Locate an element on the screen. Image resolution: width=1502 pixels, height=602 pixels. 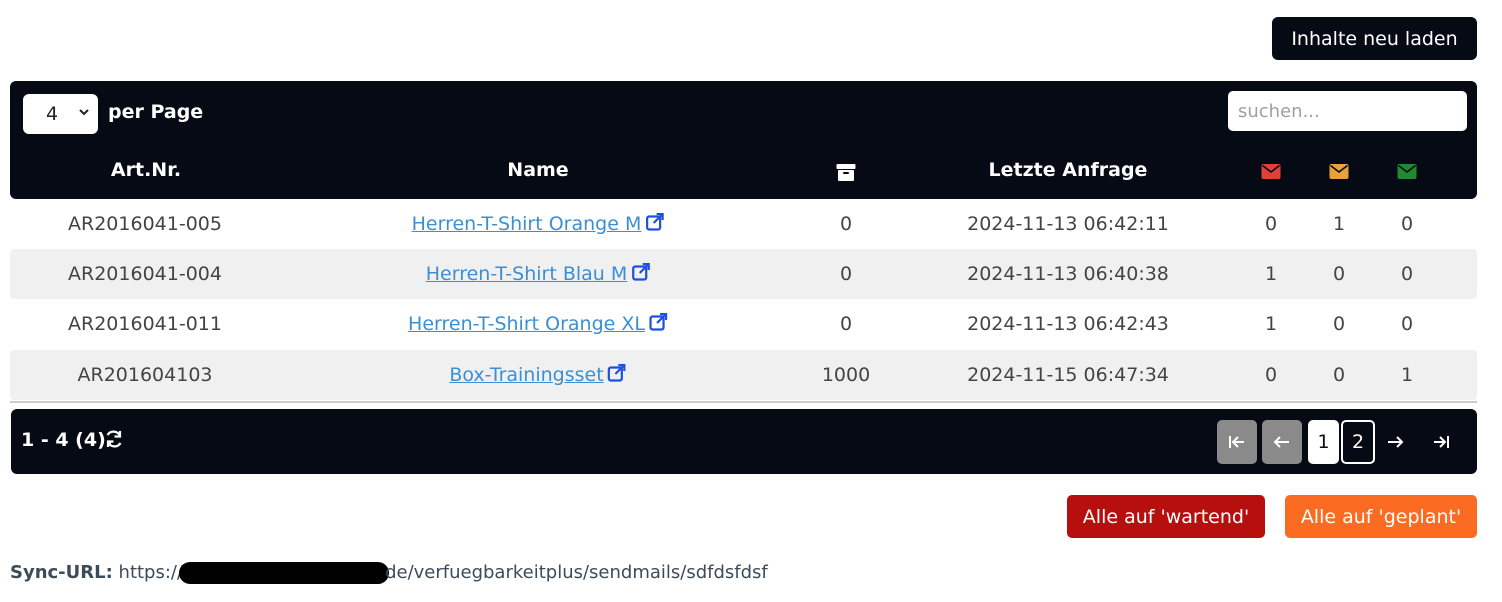
art-nr-cell: AR201604103 is located at coordinates (145, 375).